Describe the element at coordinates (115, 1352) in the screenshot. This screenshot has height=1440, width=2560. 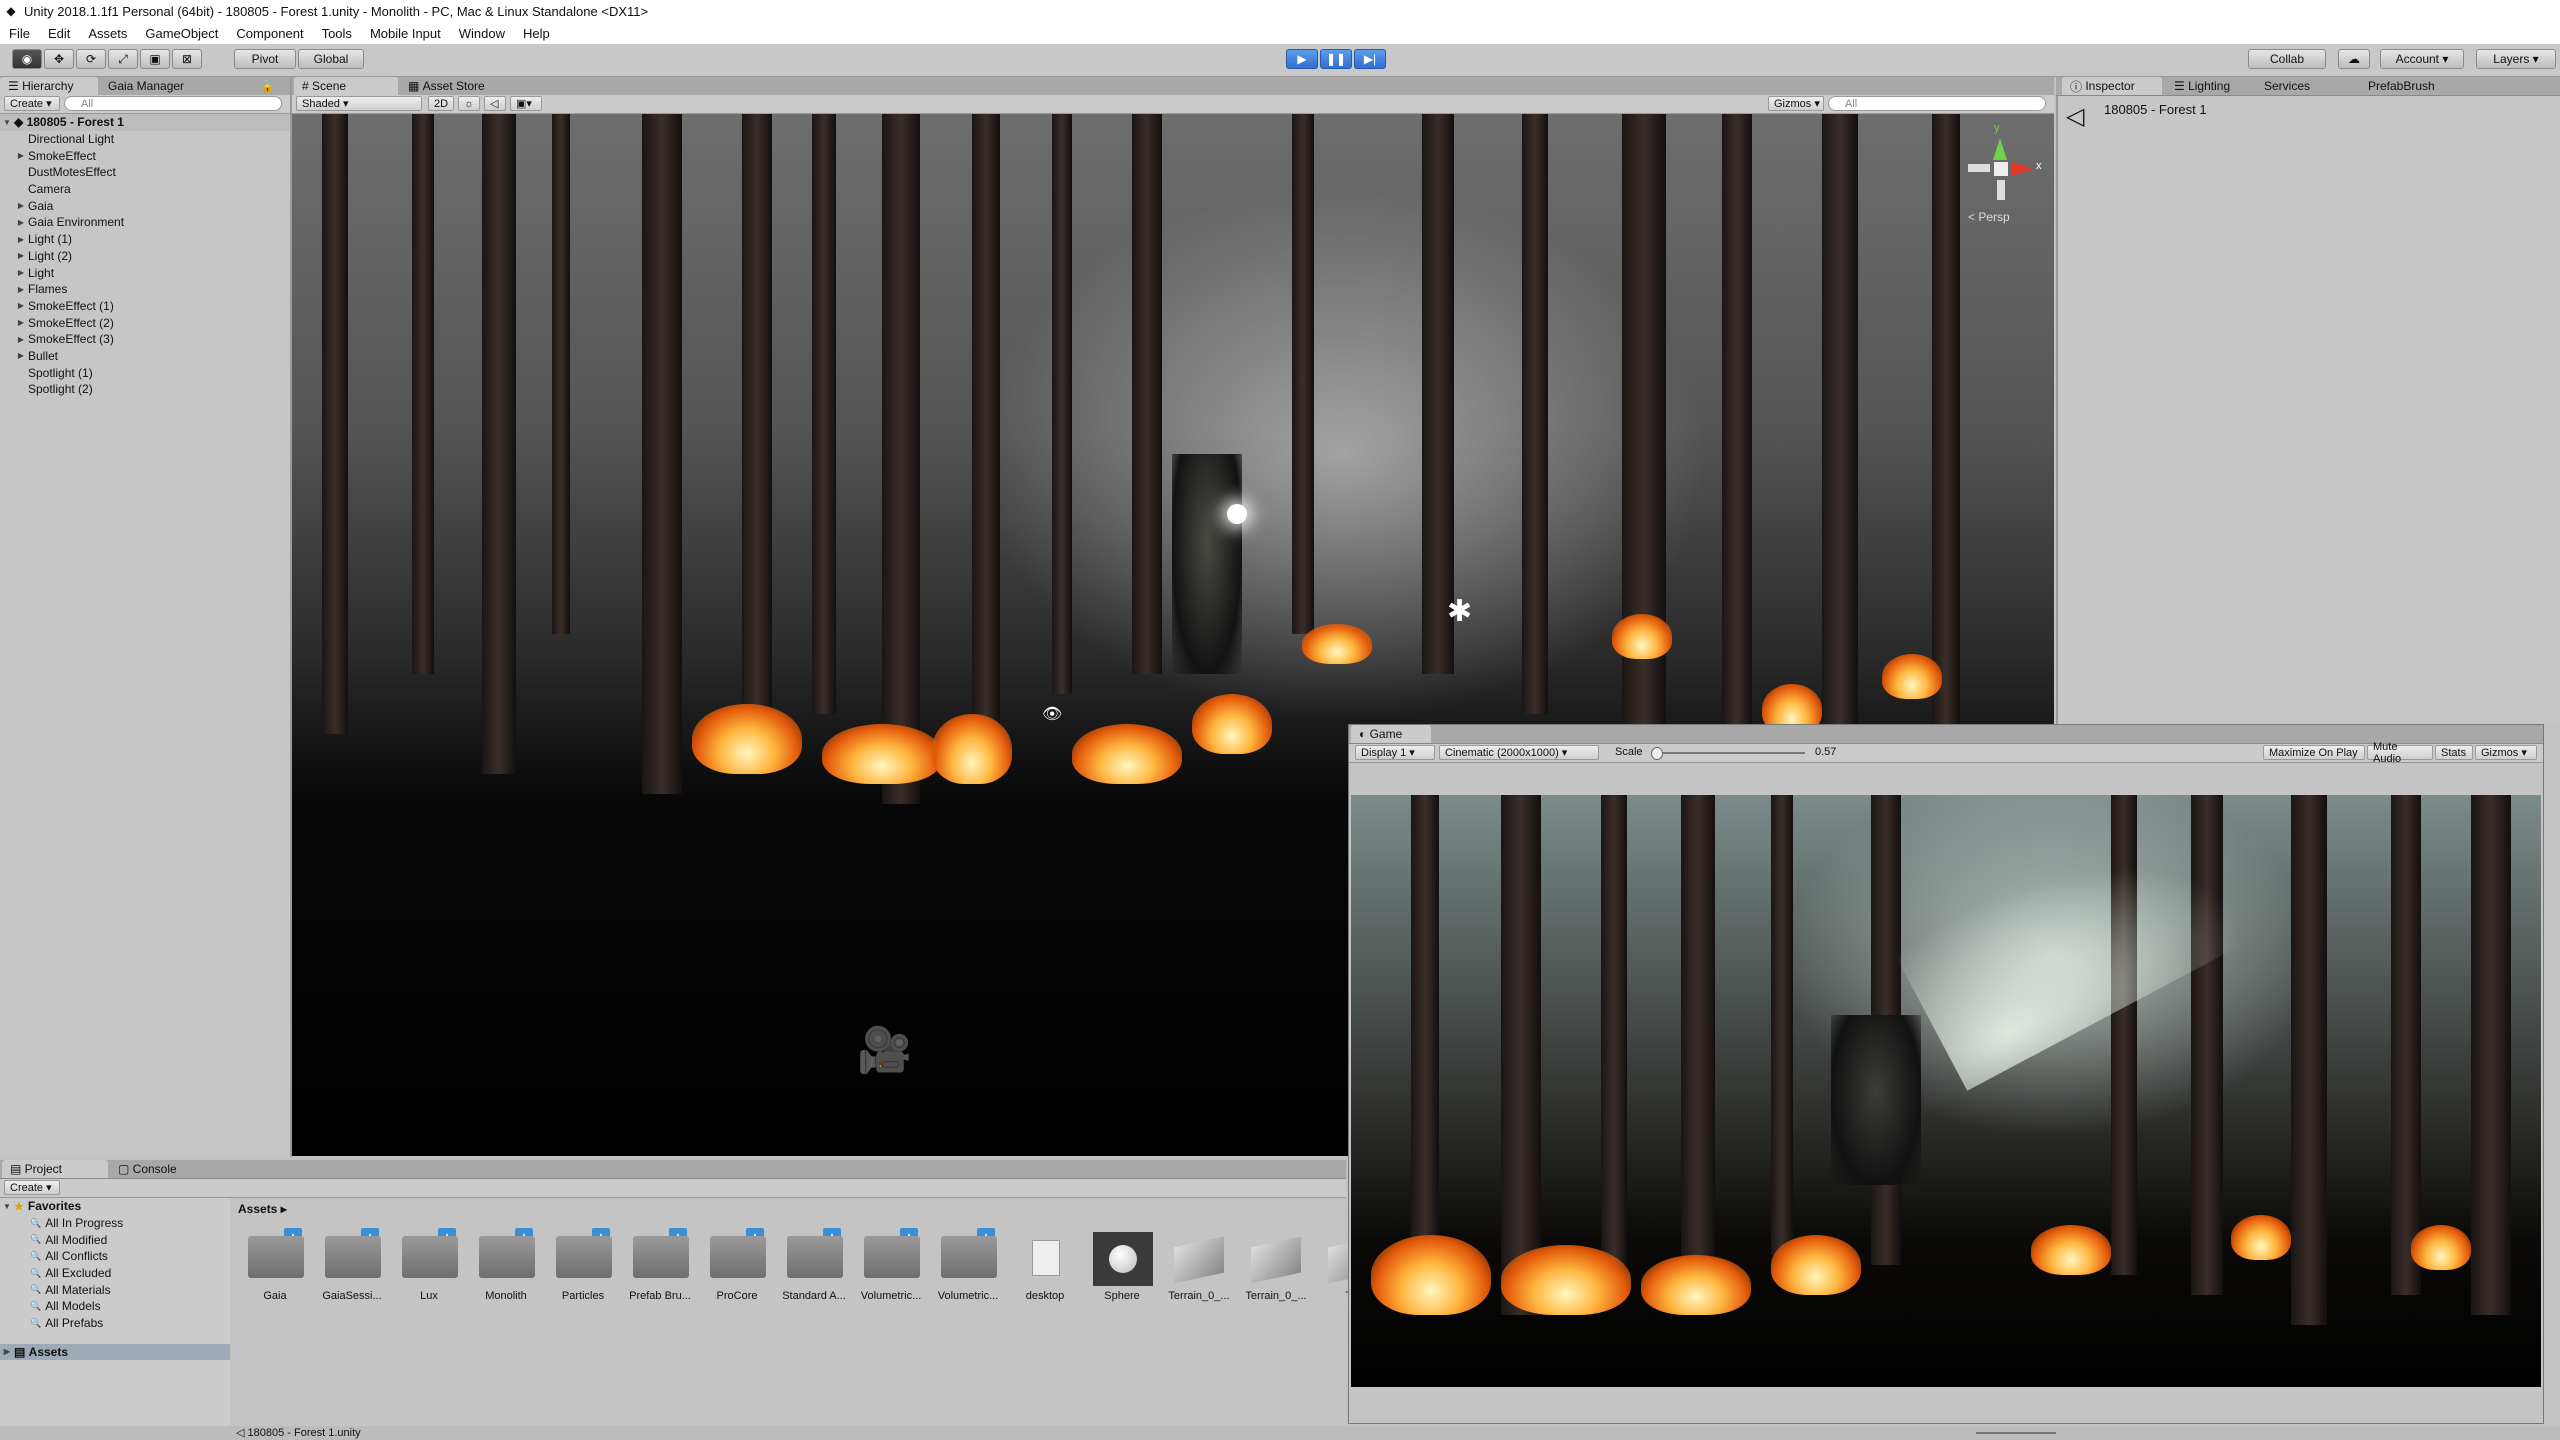
I see `assets-root-row: ▶ ▤ Assets` at that location.